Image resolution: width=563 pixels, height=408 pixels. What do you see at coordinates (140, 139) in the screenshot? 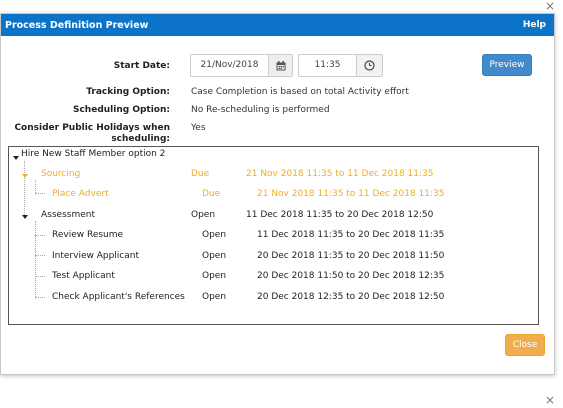
I see `public-holidays-label-line2: scheduling:` at bounding box center [140, 139].